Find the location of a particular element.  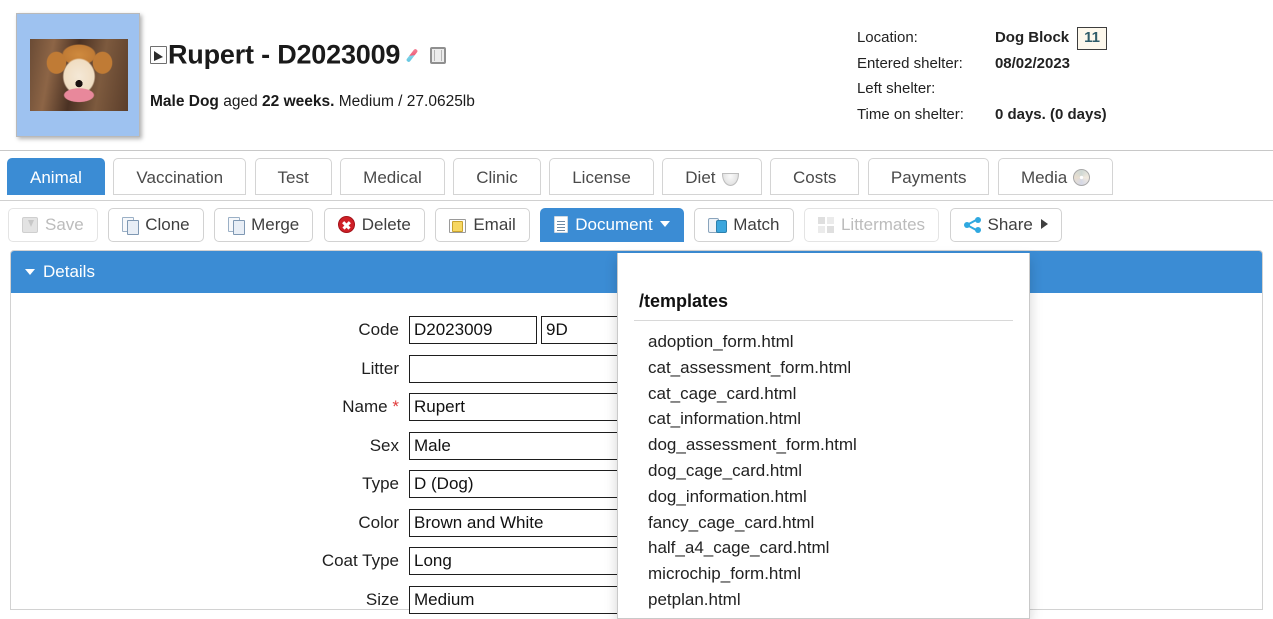

page-title: Rupert - D2023009 is located at coordinates (298, 54).